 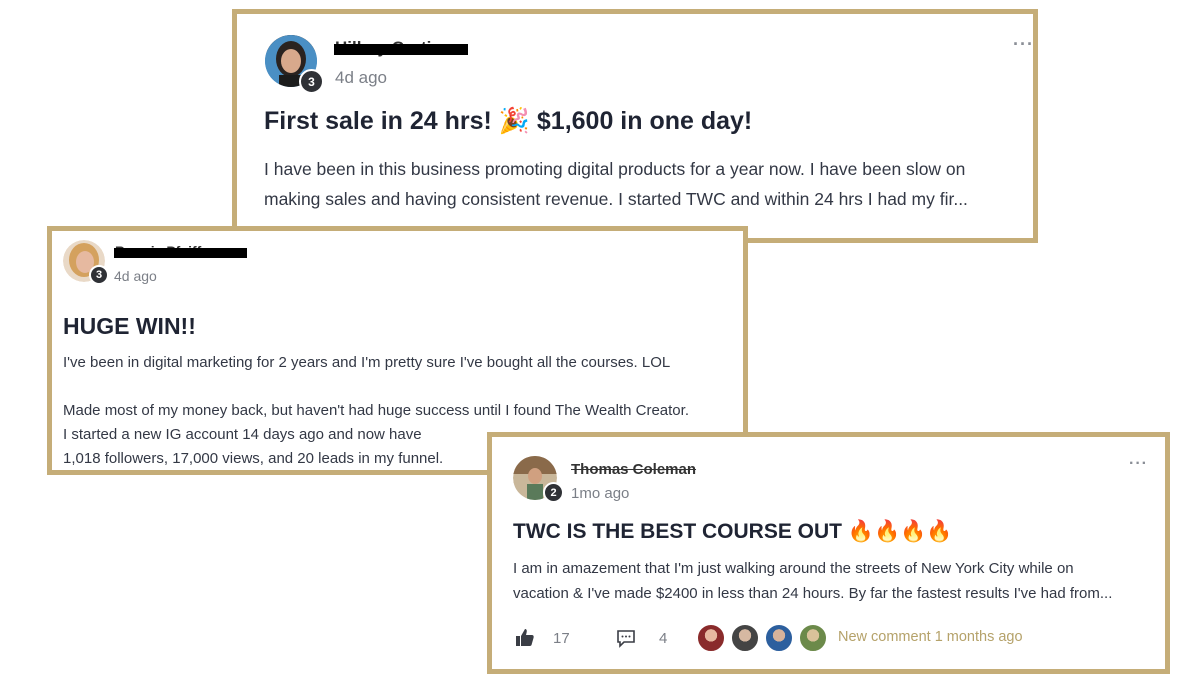 What do you see at coordinates (525, 637) in the screenshot?
I see `thumbs-up-icon` at bounding box center [525, 637].